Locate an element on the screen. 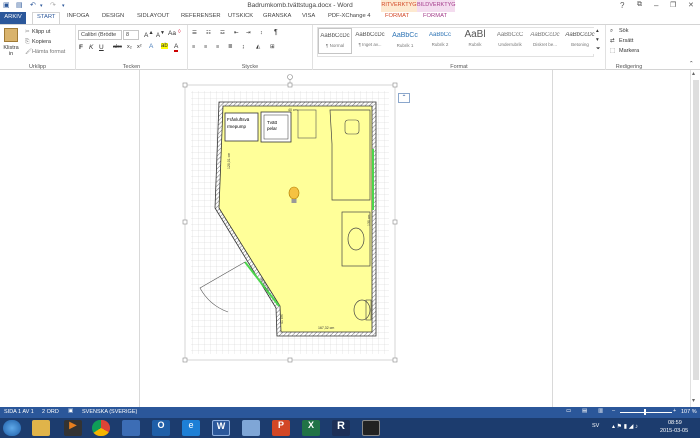  rotate-handle is located at coordinates (290, 77).